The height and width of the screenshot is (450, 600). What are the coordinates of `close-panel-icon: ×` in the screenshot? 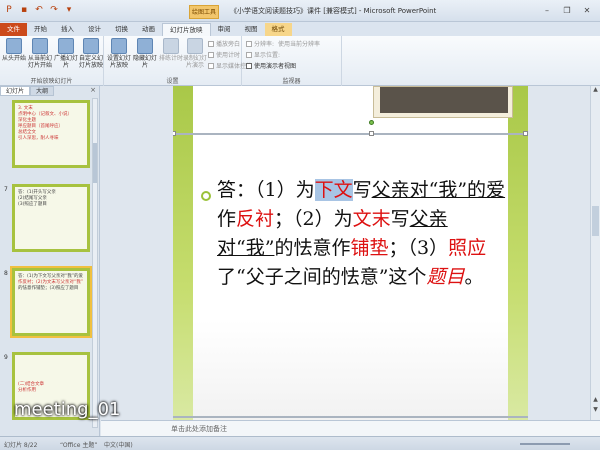 It's located at (93, 90).